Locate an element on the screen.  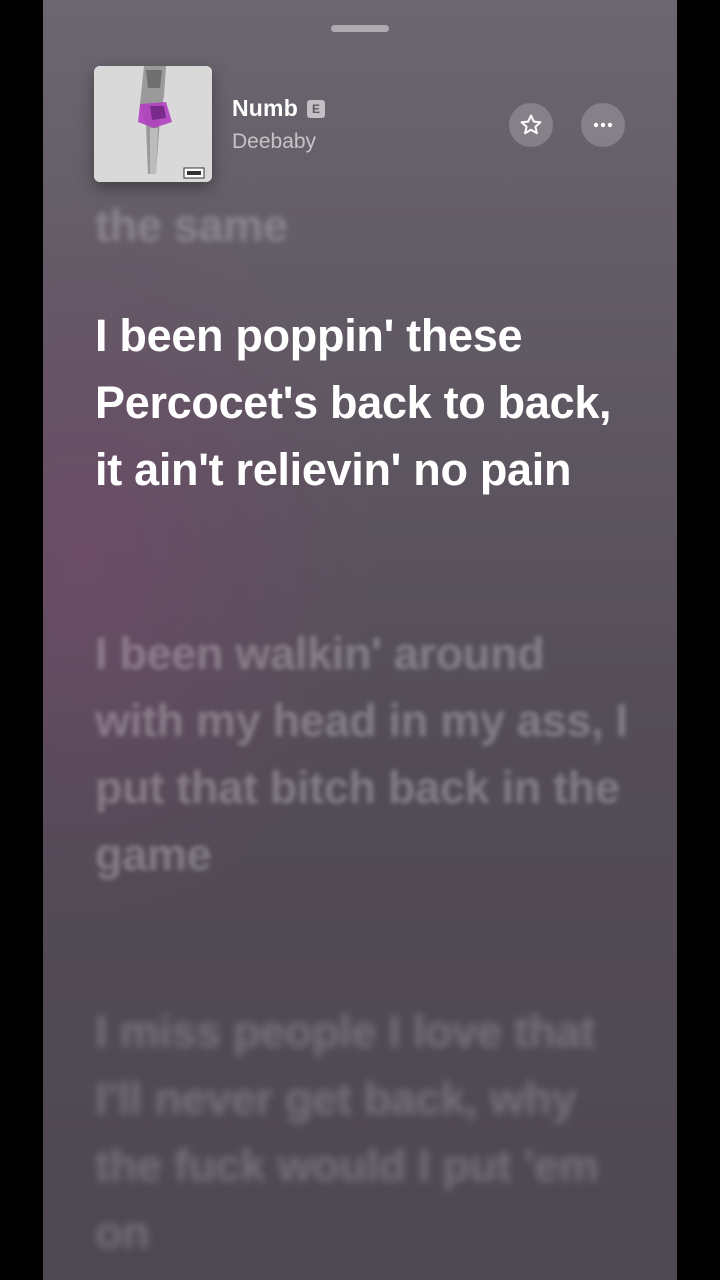
artist-name: Deebaby is located at coordinates (274, 142).